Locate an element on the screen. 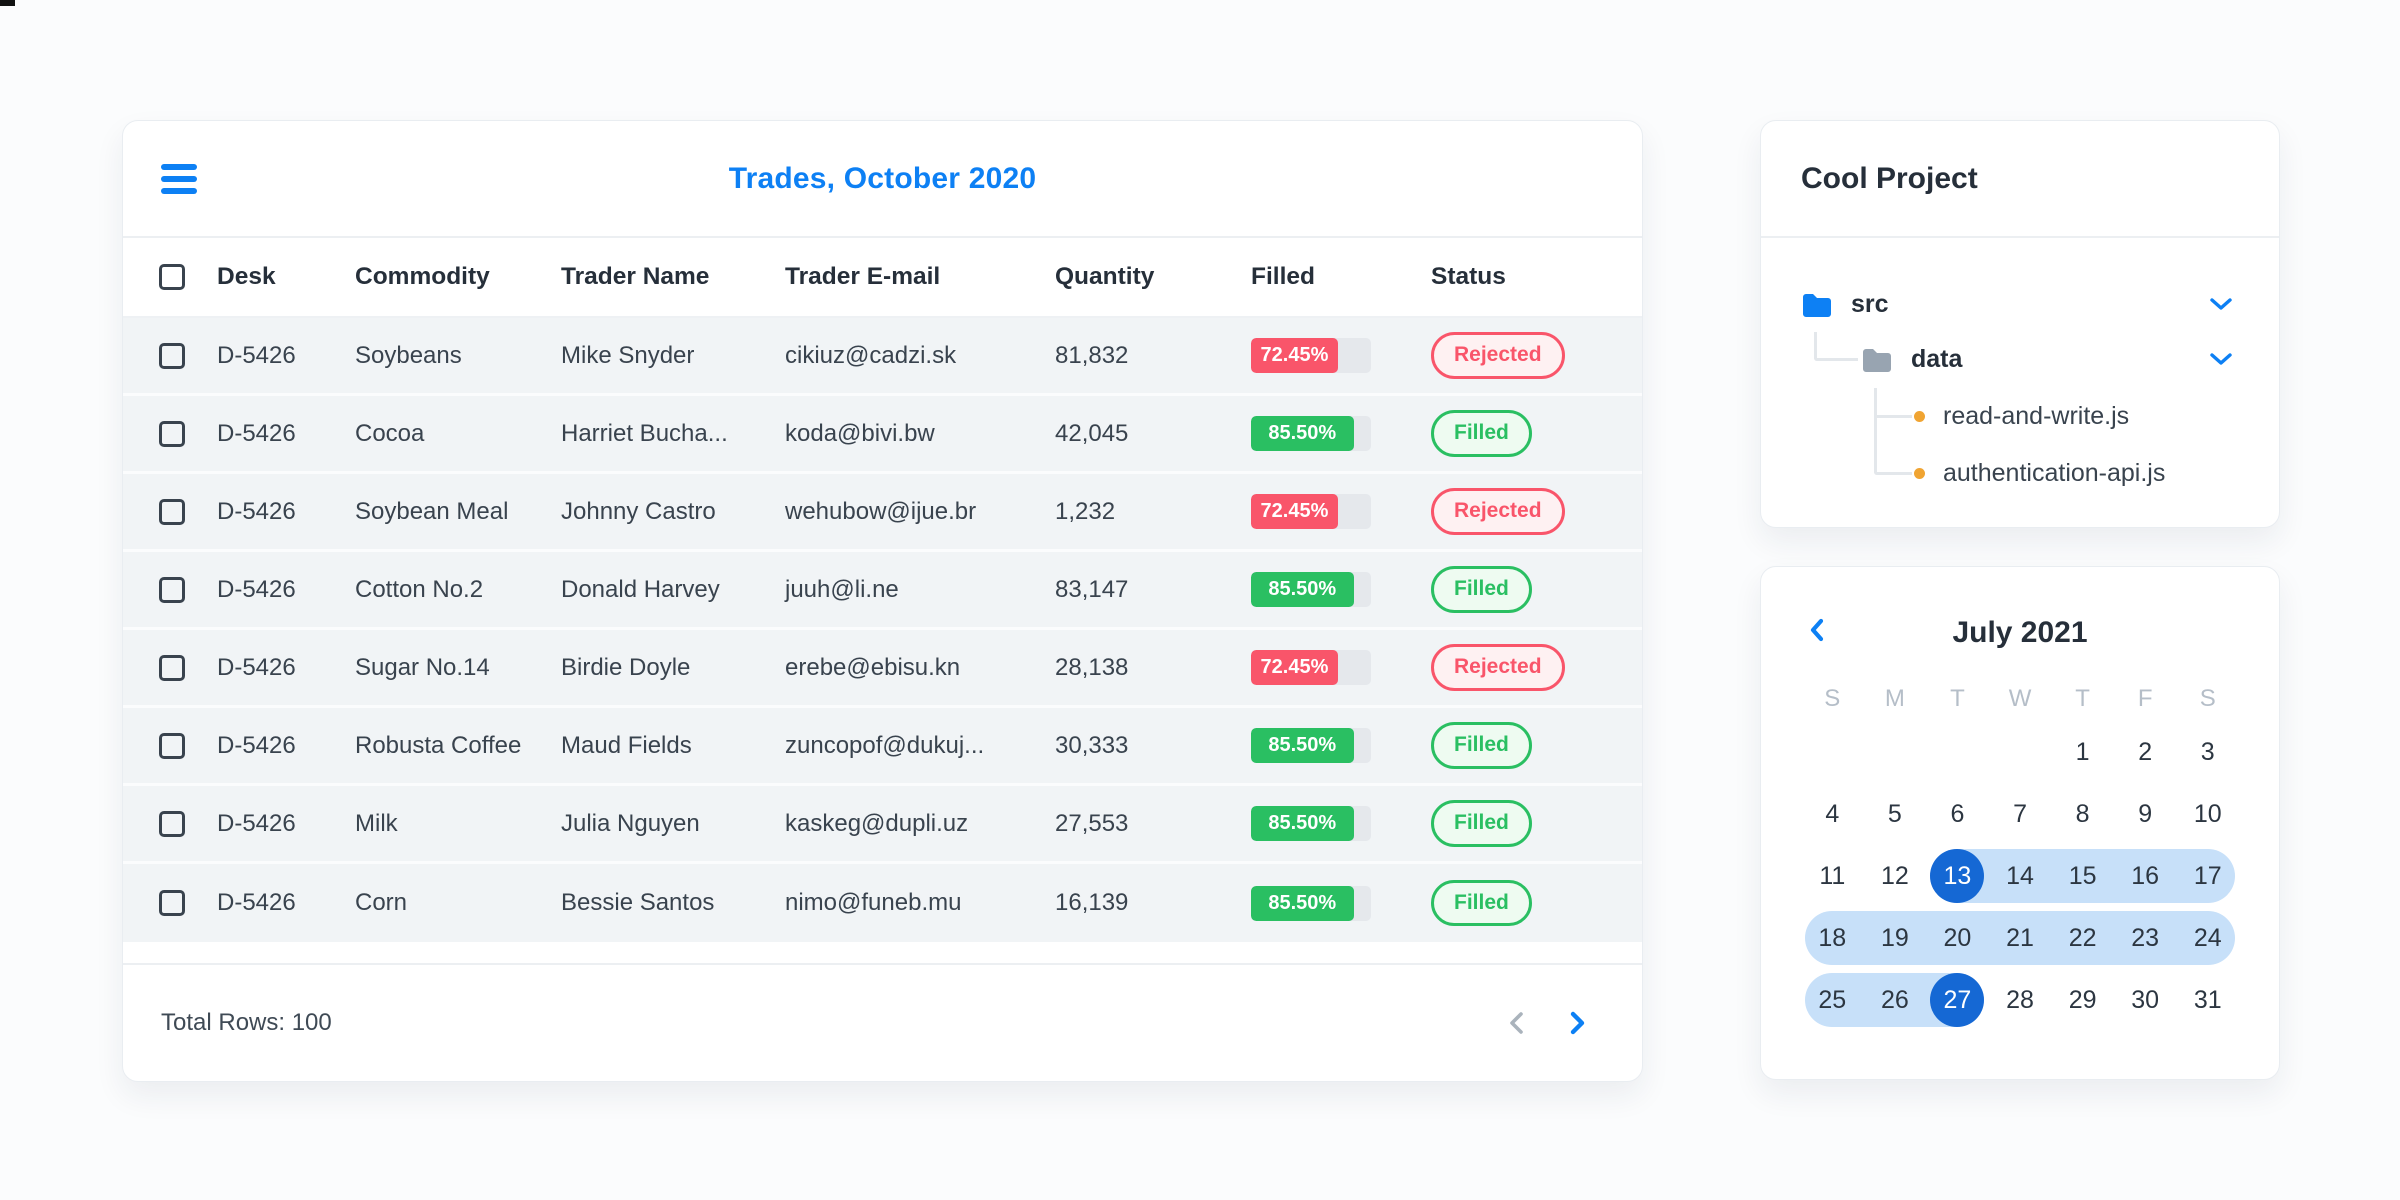 Image resolution: width=2400 pixels, height=1200 pixels. column-header-commodity: Commodity is located at coordinates (422, 276).